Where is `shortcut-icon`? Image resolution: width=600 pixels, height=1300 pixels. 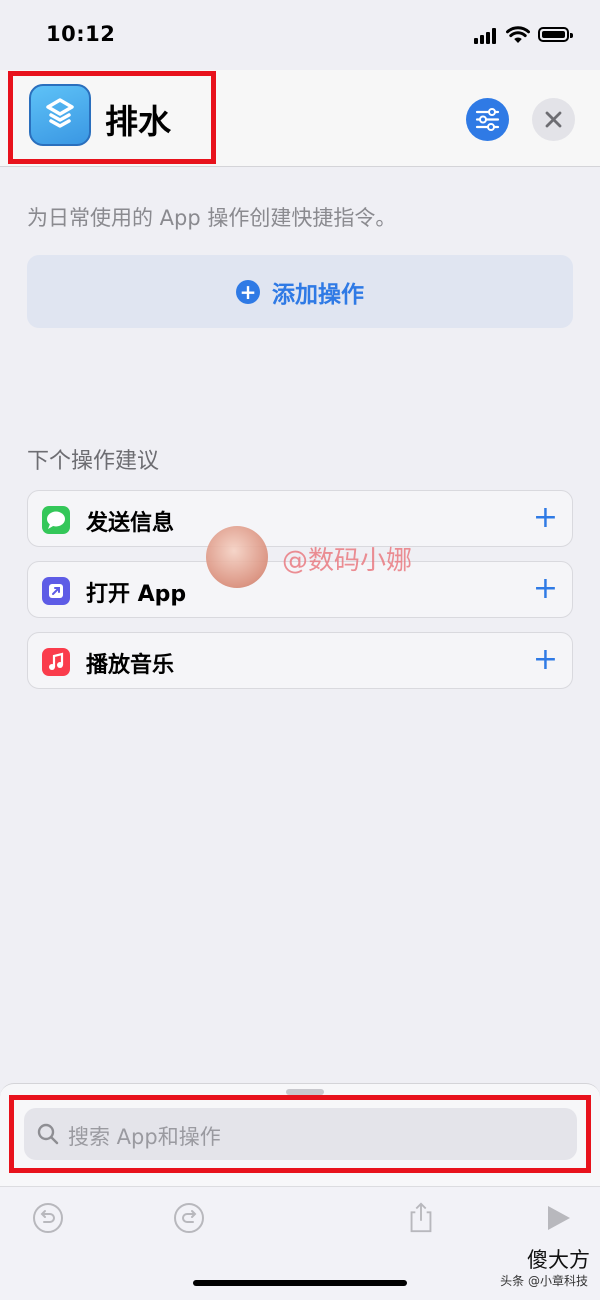
shortcut-icon is located at coordinates (60, 115).